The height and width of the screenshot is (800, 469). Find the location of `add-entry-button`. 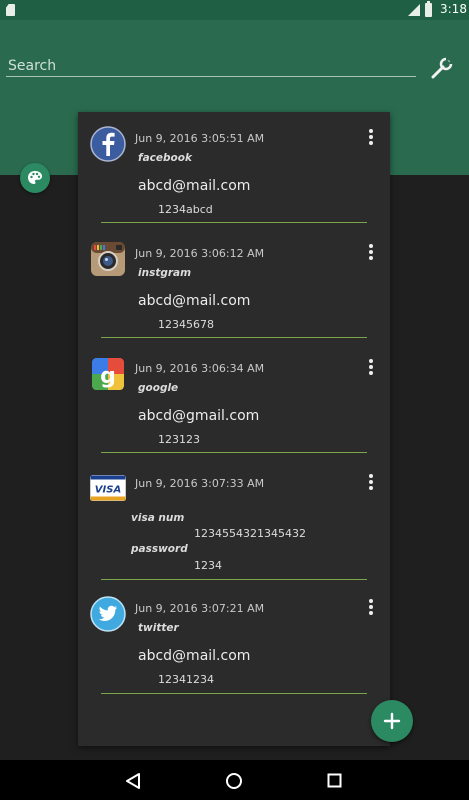

add-entry-button is located at coordinates (392, 721).